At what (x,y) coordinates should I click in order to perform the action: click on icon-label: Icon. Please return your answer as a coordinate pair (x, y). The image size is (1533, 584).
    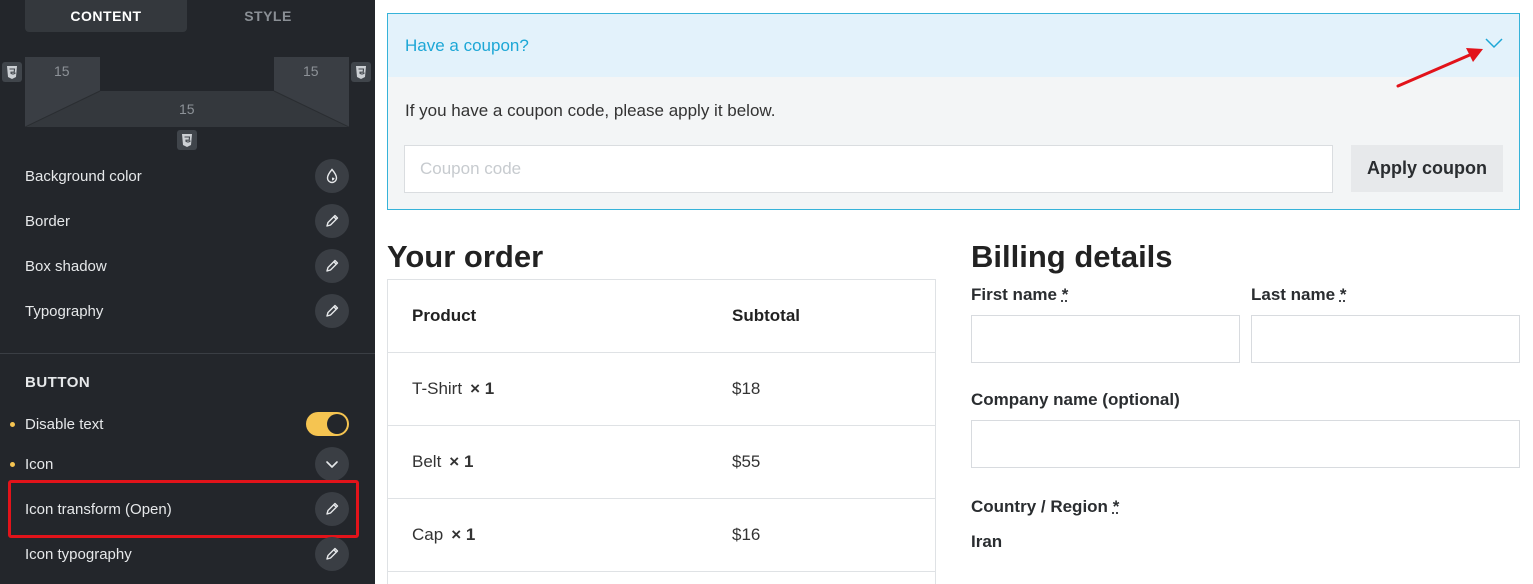
    Looking at the image, I should click on (39, 464).